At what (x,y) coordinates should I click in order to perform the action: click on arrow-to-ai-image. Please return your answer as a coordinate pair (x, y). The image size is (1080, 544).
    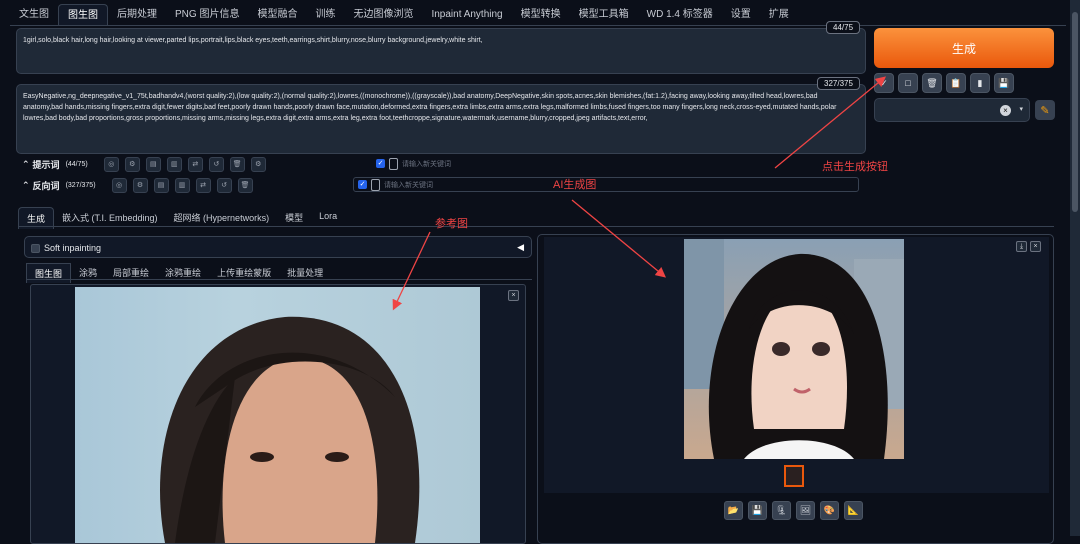
    Looking at the image, I should click on (619, 238).